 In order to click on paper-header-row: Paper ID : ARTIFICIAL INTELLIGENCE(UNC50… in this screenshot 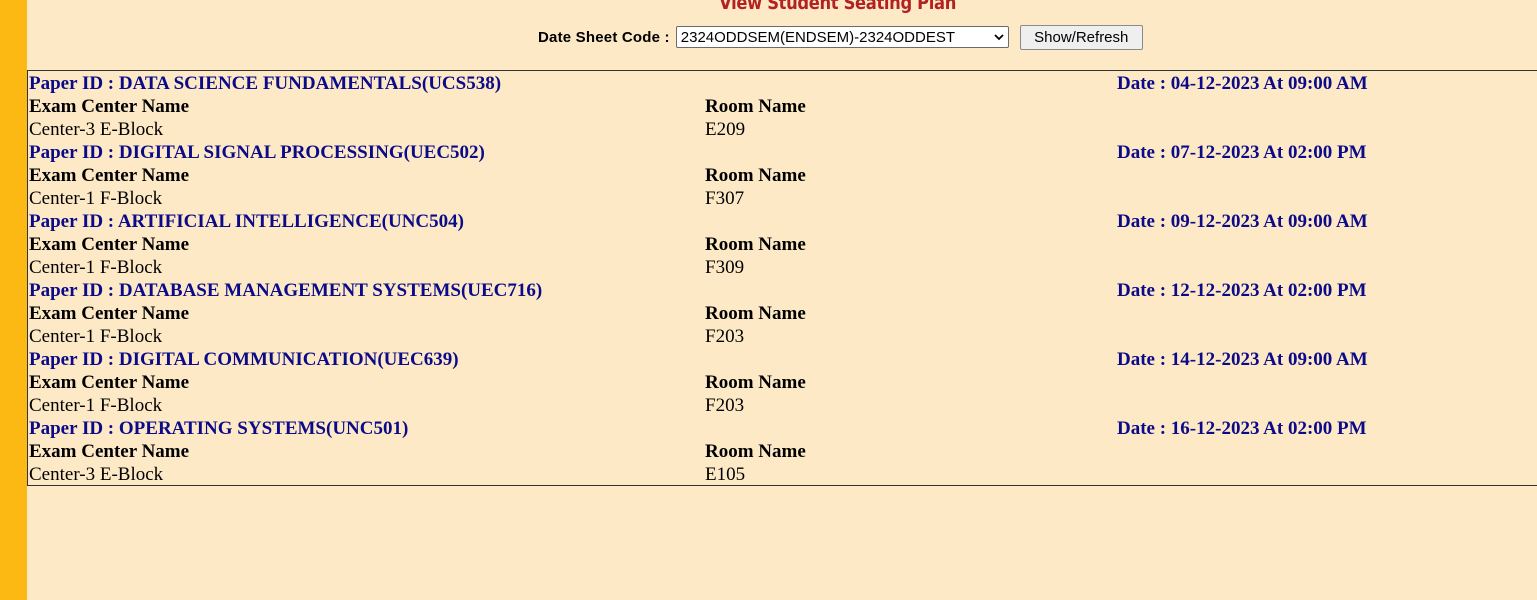, I will do `click(778, 221)`.